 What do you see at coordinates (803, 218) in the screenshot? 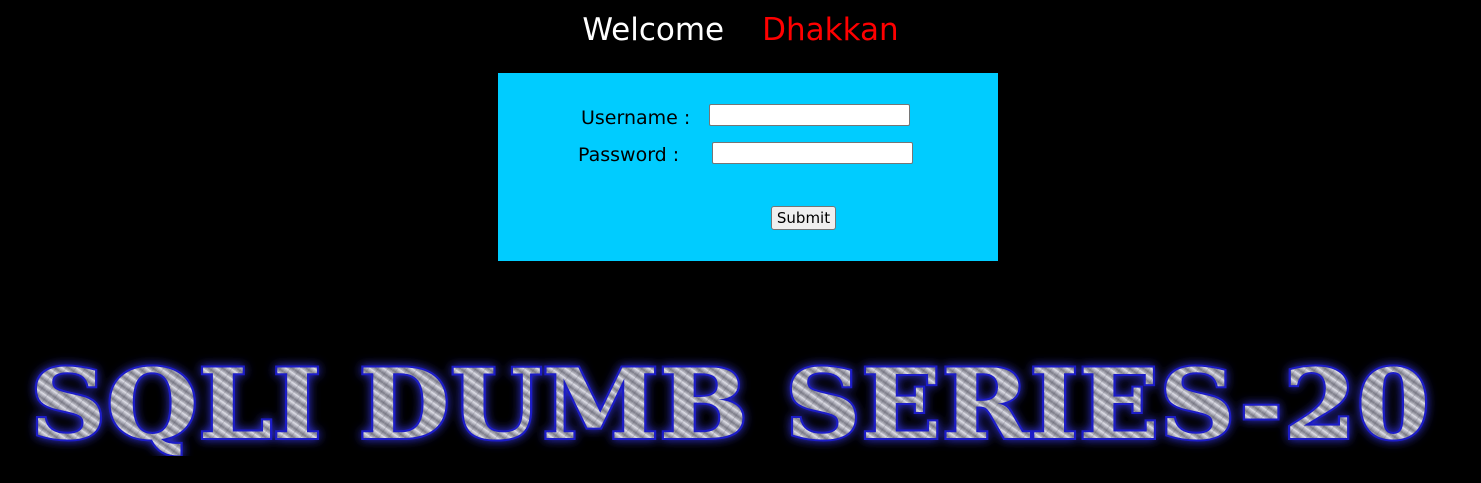
I see `submit-button: Submit` at bounding box center [803, 218].